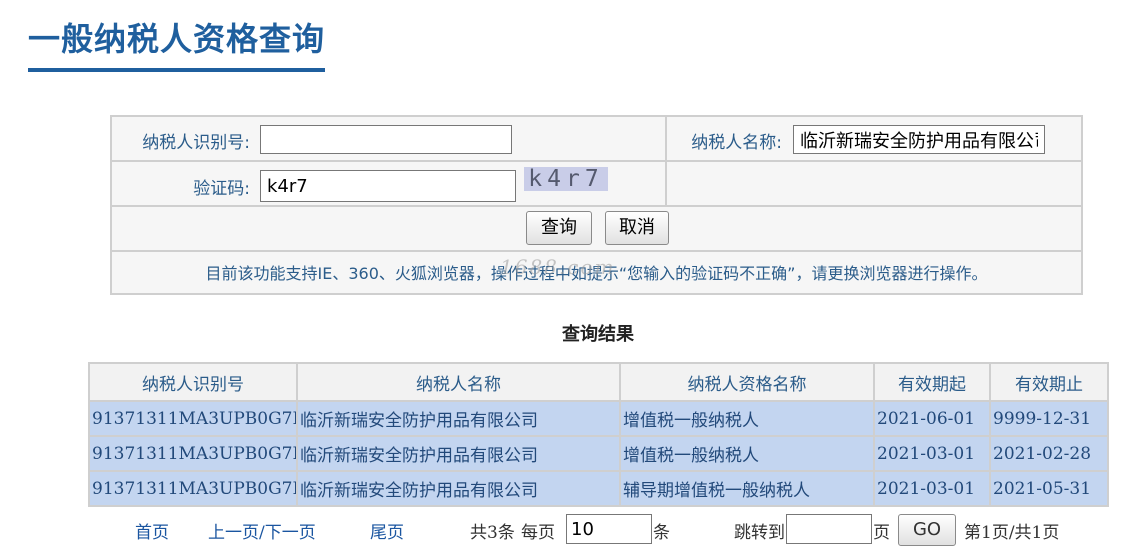 The height and width of the screenshot is (546, 1133). I want to click on watermark: 1688.com, so click(558, 267).